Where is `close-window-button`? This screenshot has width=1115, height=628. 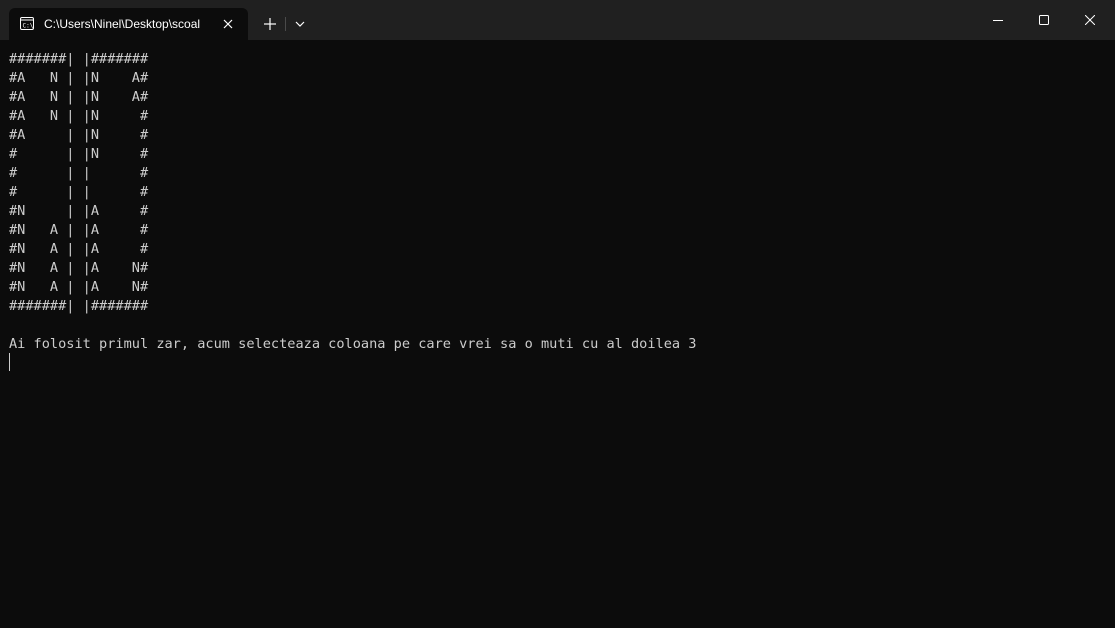
close-window-button is located at coordinates (1090, 20).